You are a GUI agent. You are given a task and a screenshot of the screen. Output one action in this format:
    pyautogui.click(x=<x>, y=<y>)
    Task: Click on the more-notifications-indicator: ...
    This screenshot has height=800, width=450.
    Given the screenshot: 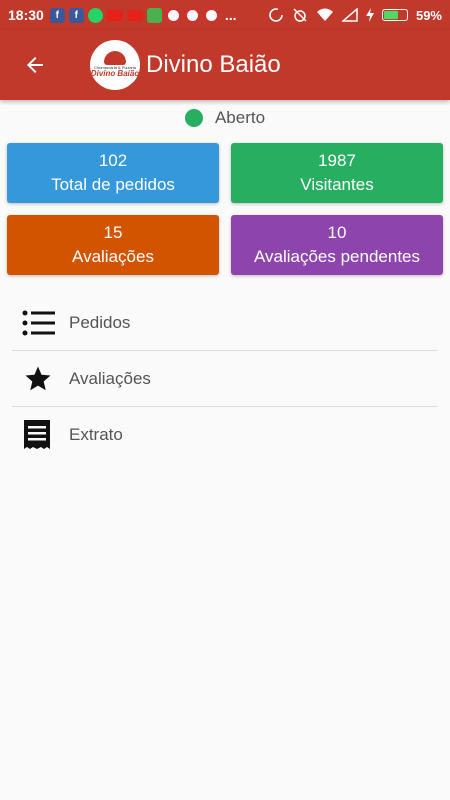 What is the action you would take?
    pyautogui.click(x=230, y=15)
    